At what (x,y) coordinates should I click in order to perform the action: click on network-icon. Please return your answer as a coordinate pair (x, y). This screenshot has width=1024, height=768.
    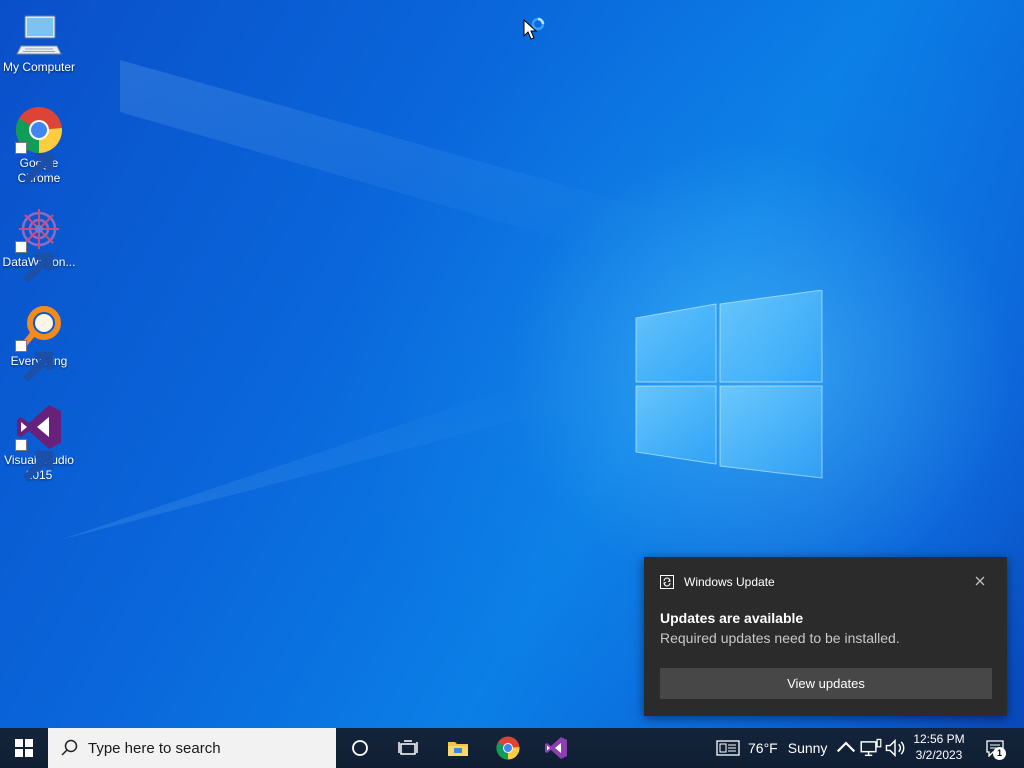
    Looking at the image, I should click on (871, 747).